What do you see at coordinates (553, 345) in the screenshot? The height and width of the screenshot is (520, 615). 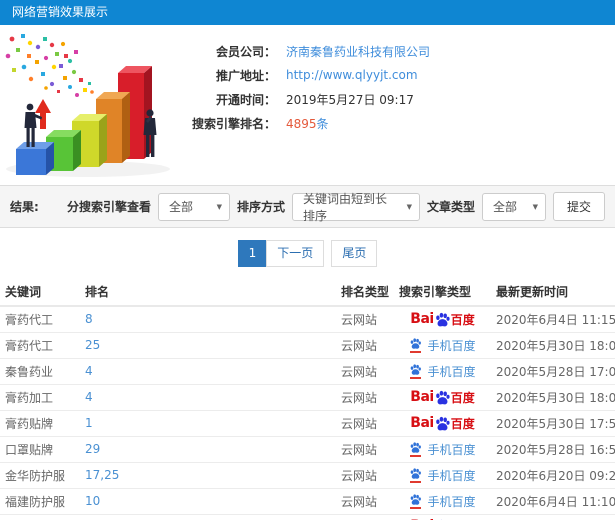 I see `update-time-cell: 2020年5月30日 18:06` at bounding box center [553, 345].